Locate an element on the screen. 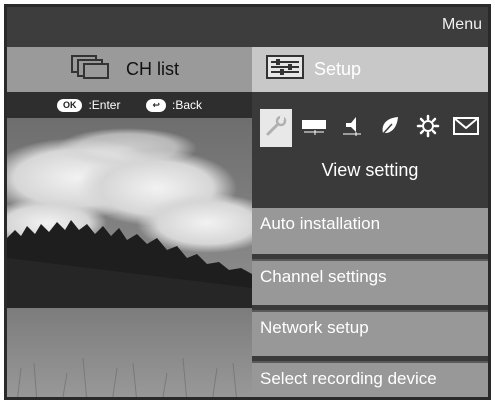  category-audio is located at coordinates (352, 128).